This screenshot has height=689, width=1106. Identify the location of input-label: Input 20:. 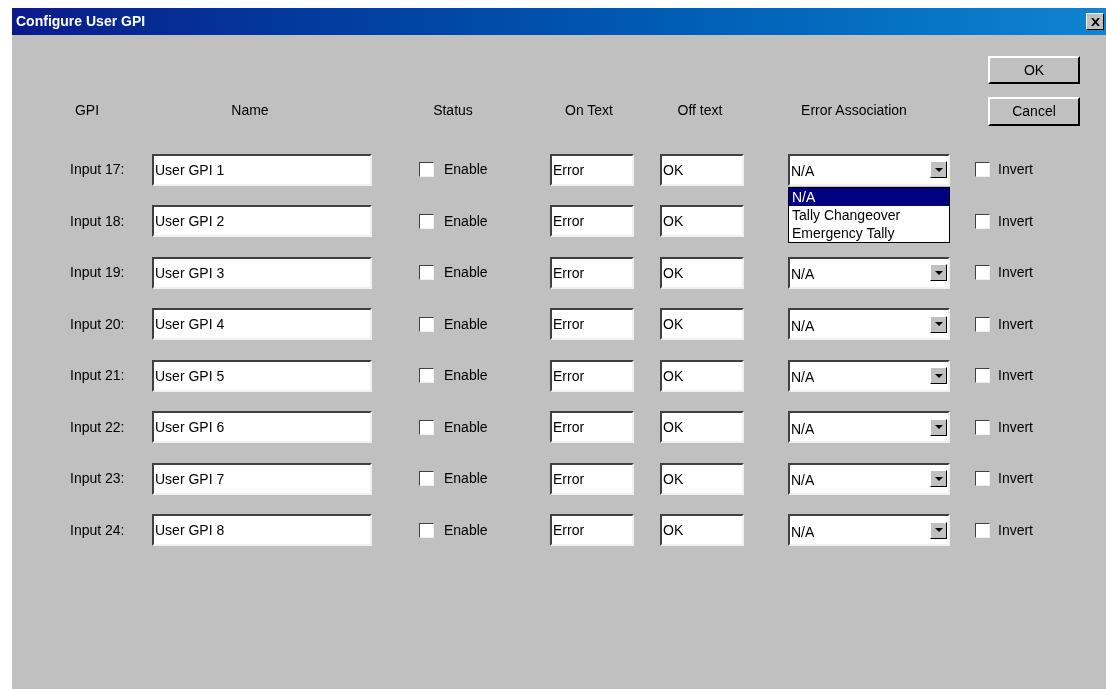
(97, 324).